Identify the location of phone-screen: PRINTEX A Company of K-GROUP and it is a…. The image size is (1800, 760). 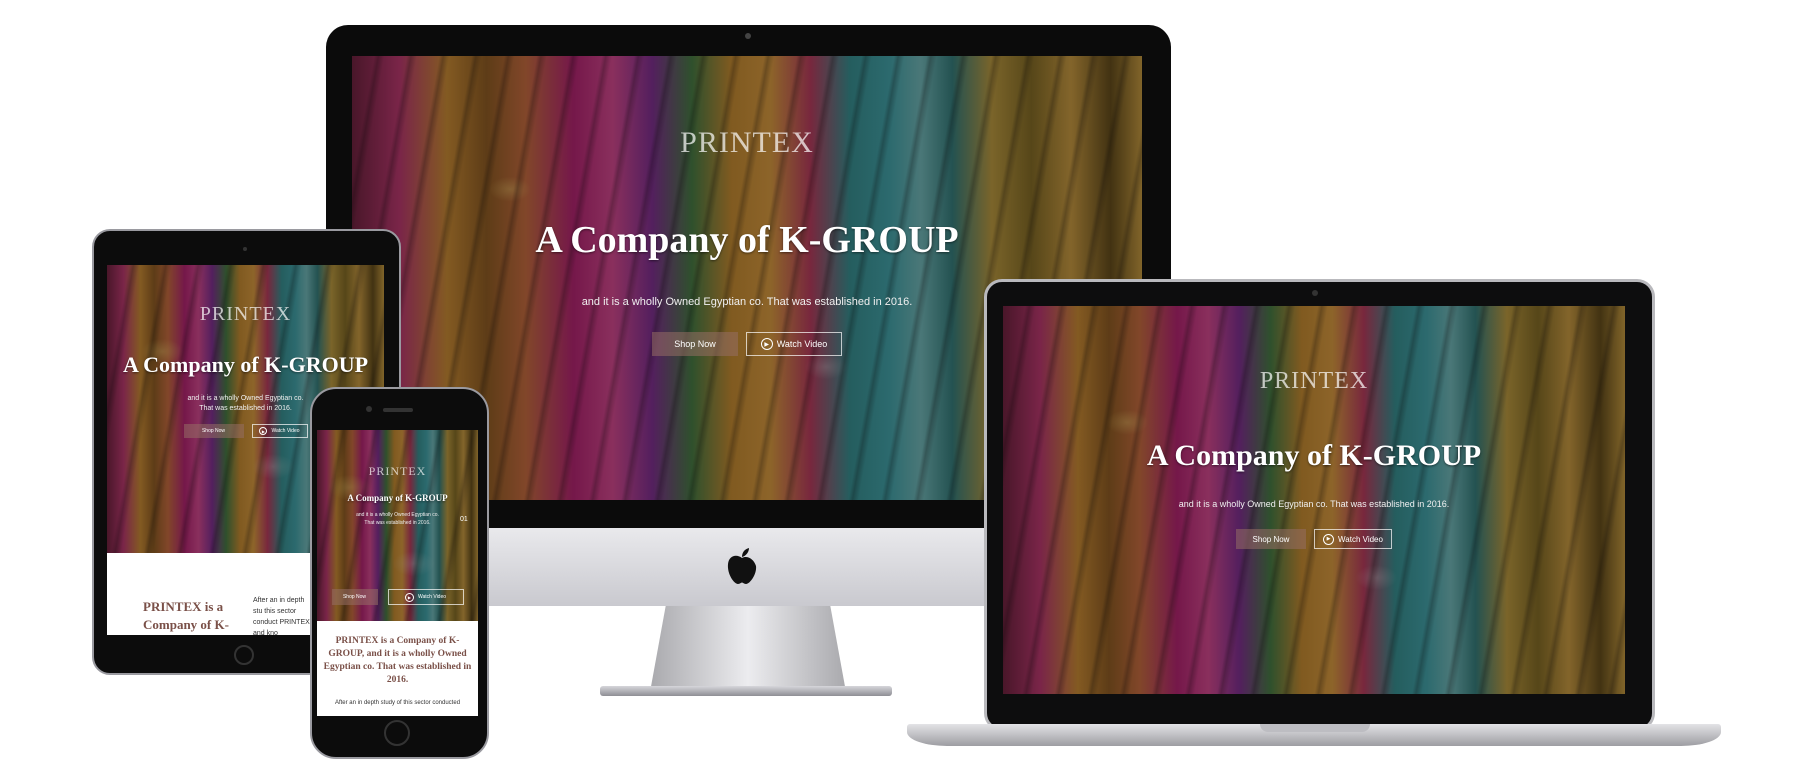
(397, 573).